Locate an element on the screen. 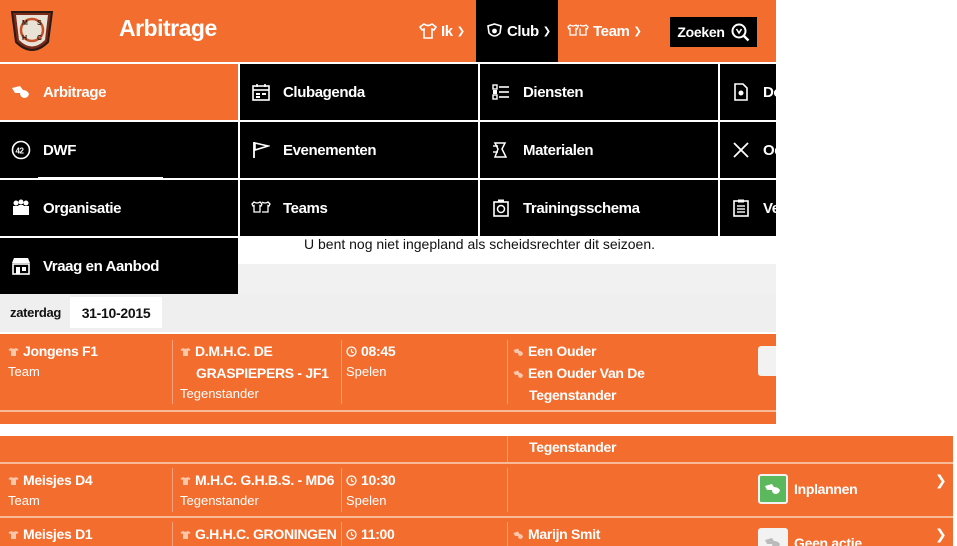  menu-item-clubagenda: Clubagenda is located at coordinates (359, 92).